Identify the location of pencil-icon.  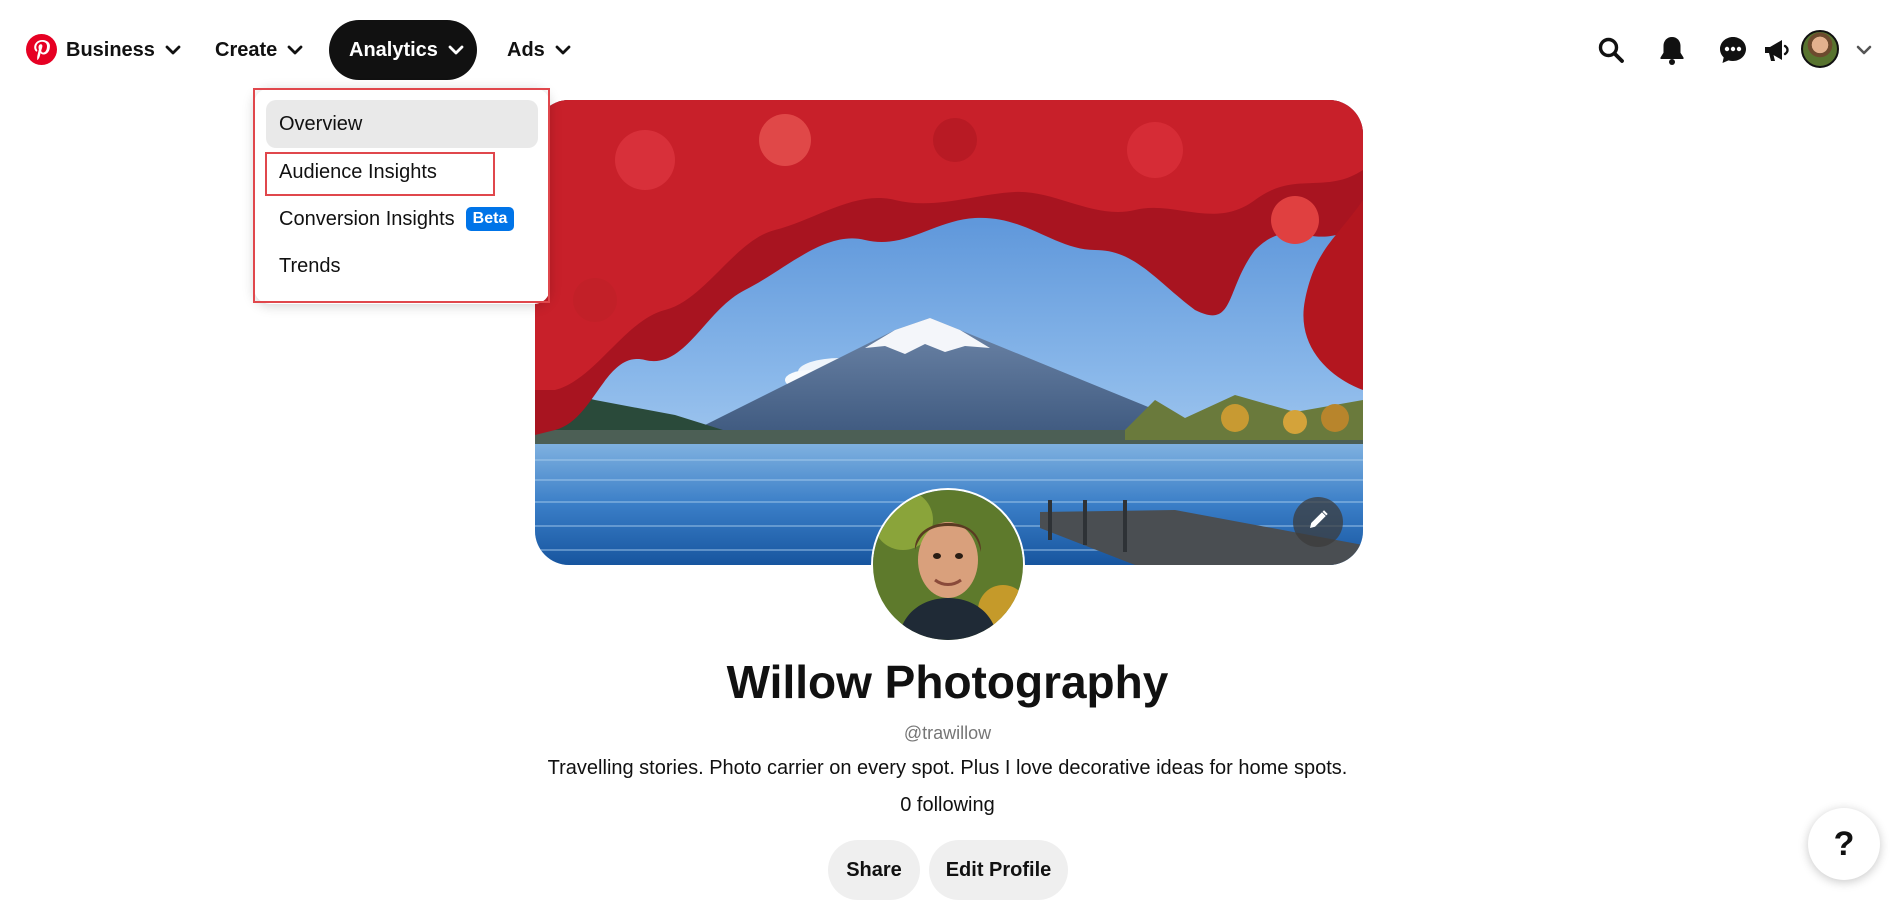
(1318, 522).